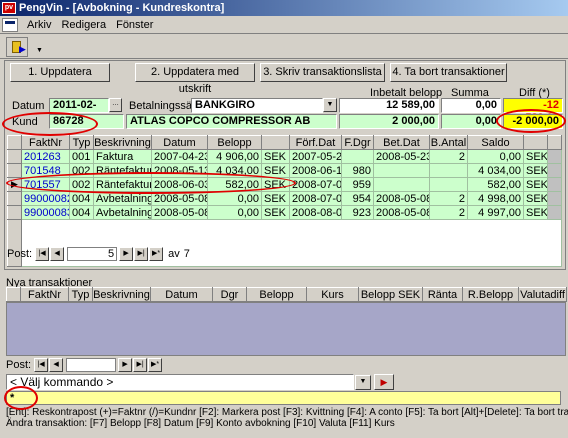 This screenshot has height=438, width=568. Describe the element at coordinates (315, 212) in the screenshot. I see `cell-forfdat: 2008-08-08` at that location.